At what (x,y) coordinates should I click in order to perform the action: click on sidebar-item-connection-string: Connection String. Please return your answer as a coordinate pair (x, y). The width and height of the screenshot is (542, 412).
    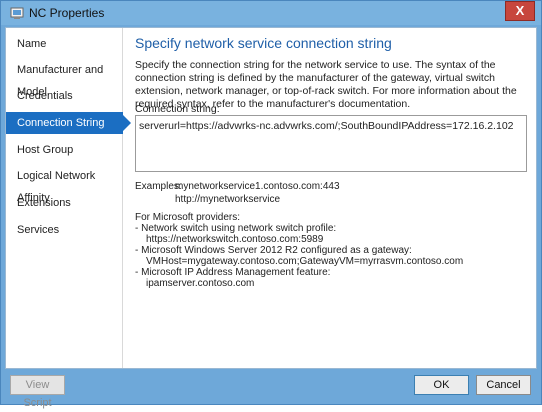
    Looking at the image, I should click on (68, 123).